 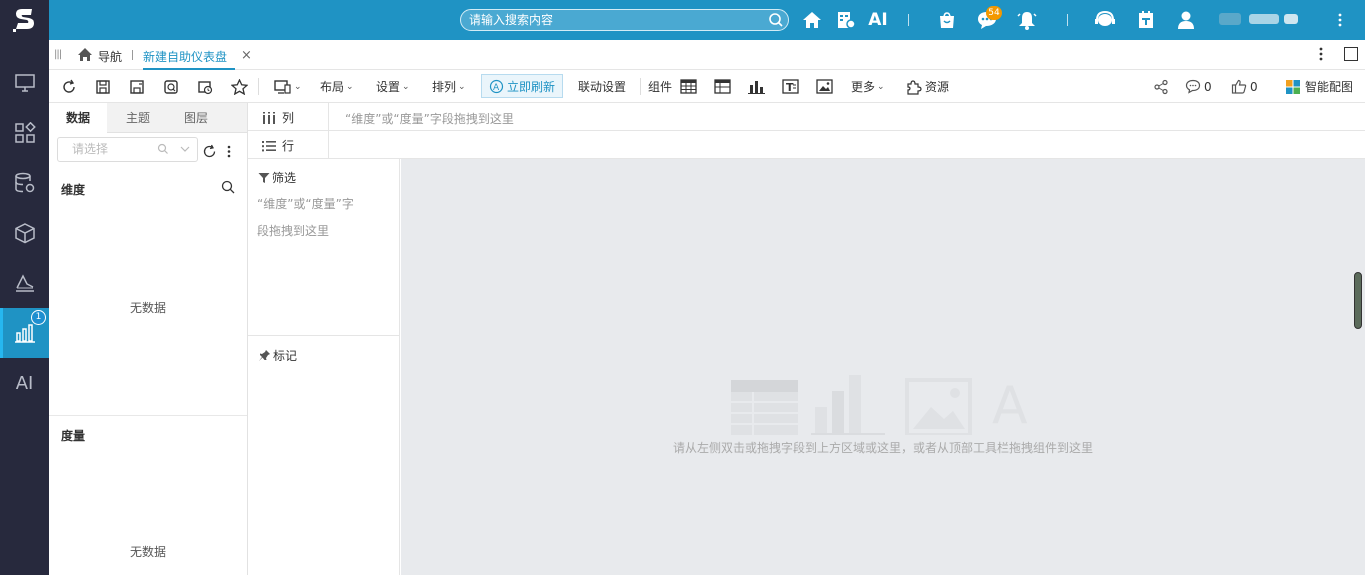 I want to click on resources-button: 资源, so click(x=927, y=86).